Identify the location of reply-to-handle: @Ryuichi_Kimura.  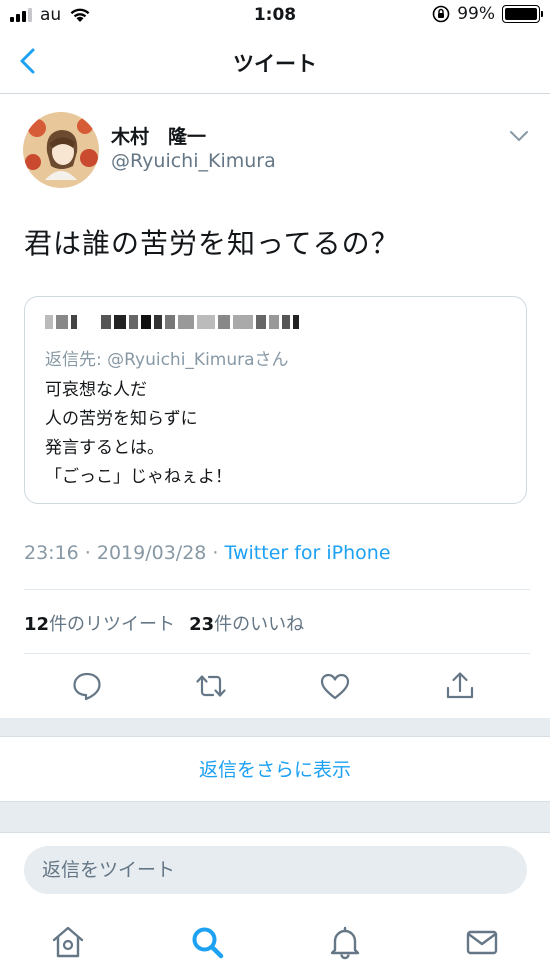
(180, 360).